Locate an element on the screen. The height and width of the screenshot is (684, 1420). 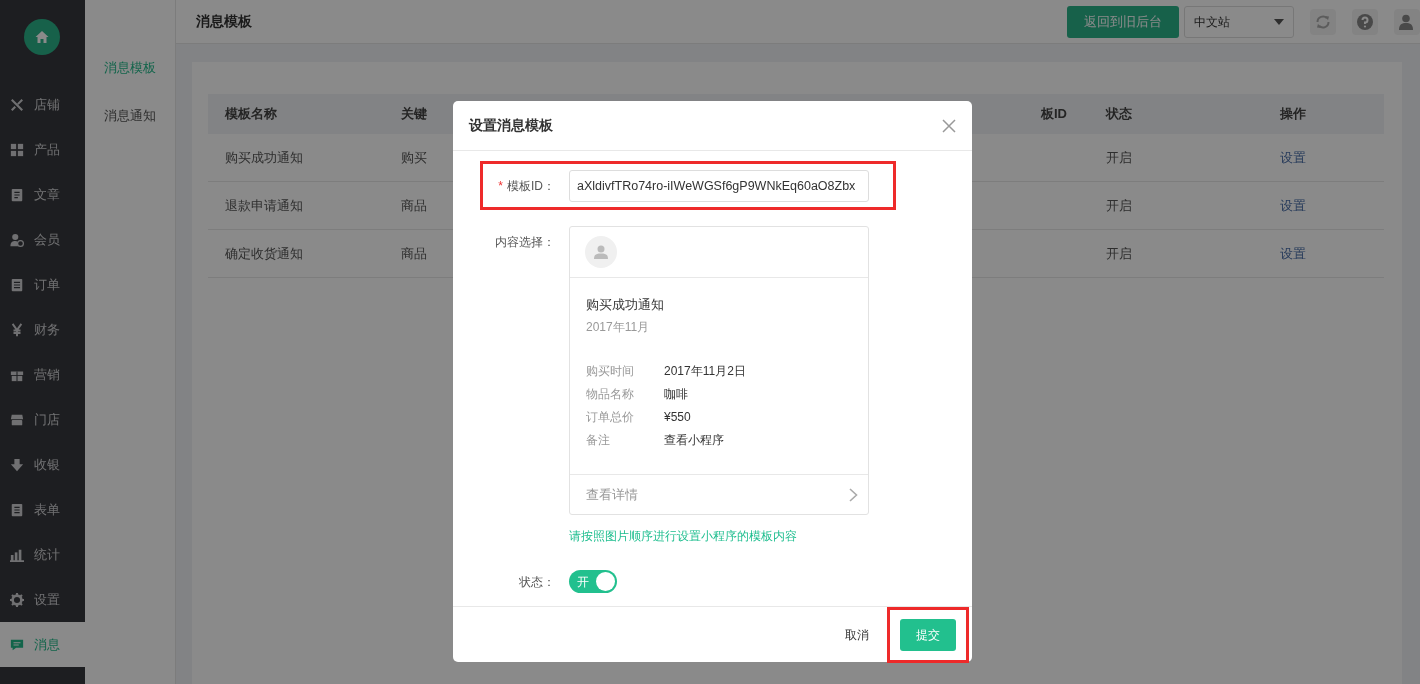
field-label: 物品名称 is located at coordinates (610, 394).